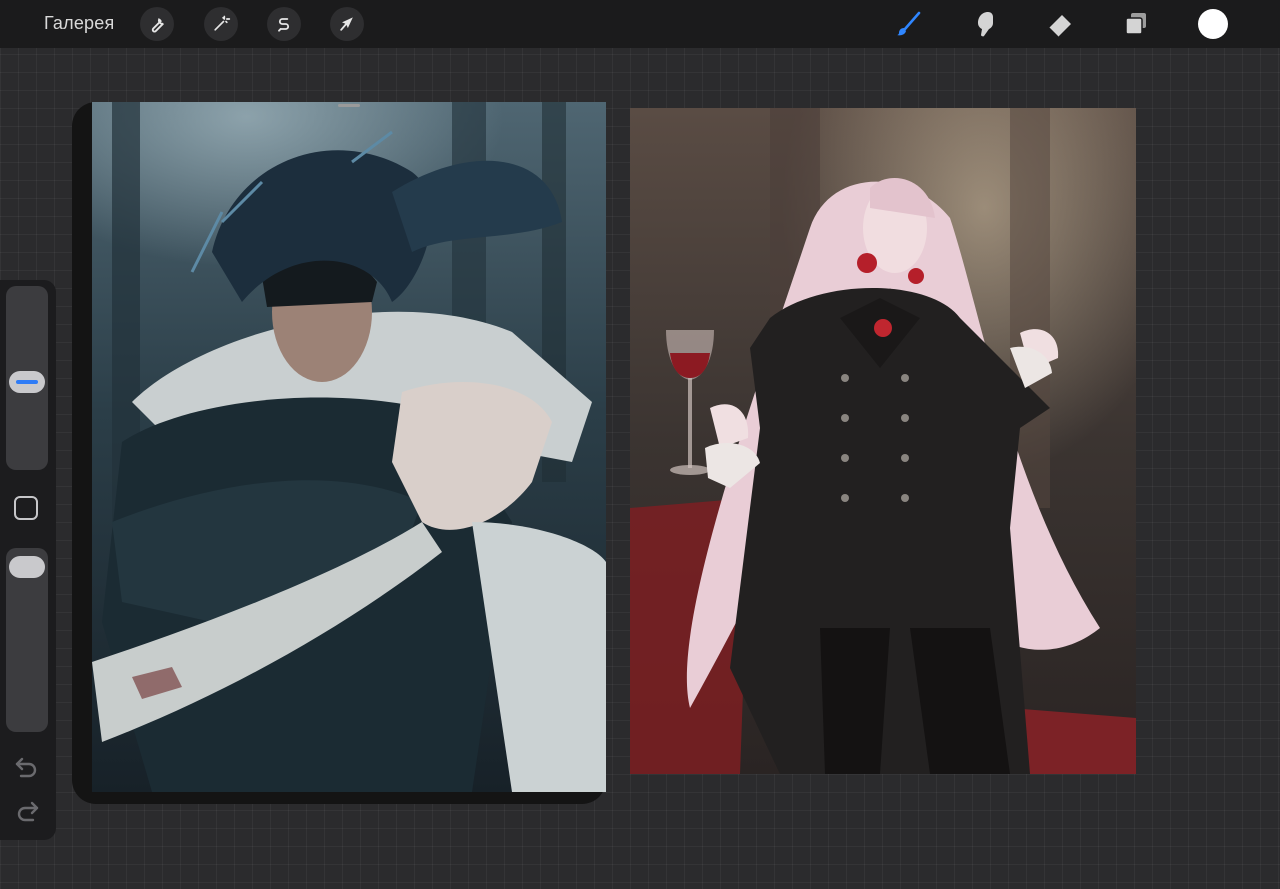 This screenshot has width=1280, height=889. Describe the element at coordinates (640, 24) in the screenshot. I see `top-toolbar: Галерея` at that location.